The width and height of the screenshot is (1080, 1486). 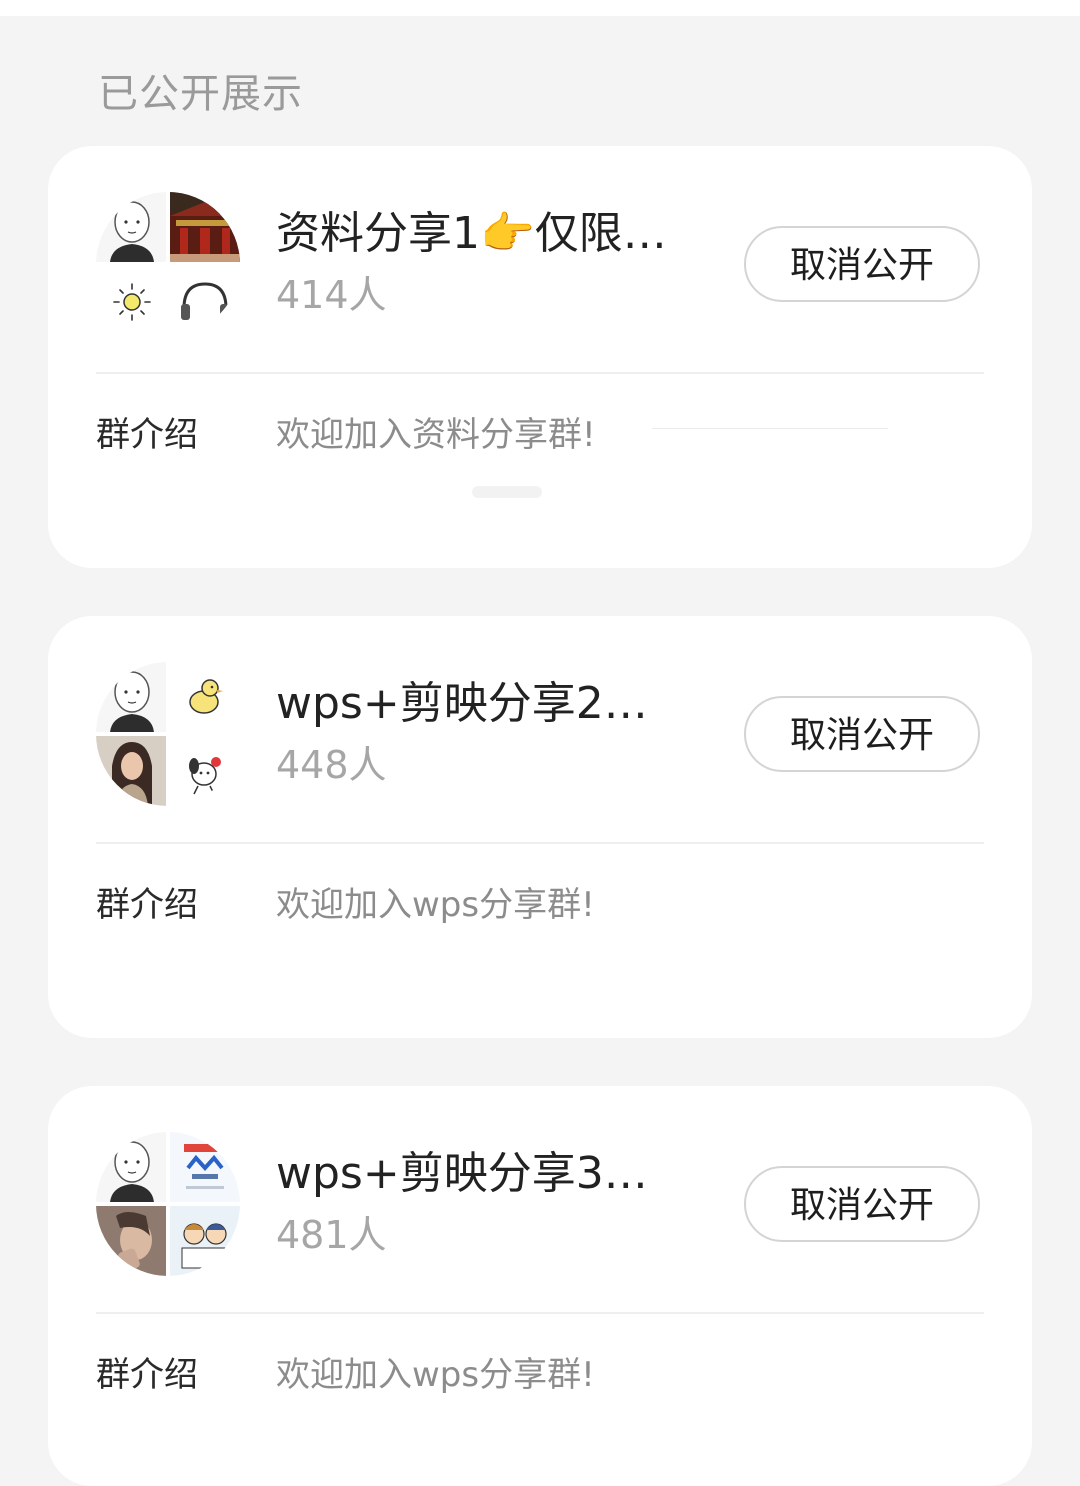 What do you see at coordinates (205, 227) in the screenshot?
I see `temple-photo` at bounding box center [205, 227].